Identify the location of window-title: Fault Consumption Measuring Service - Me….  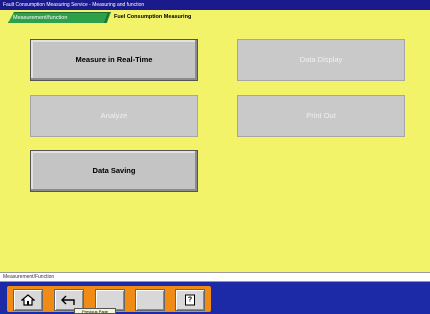
(74, 5).